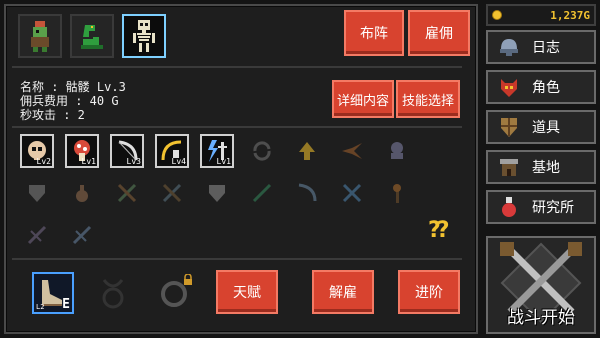 The height and width of the screenshot is (338, 600). I want to click on advance-button: 进阶, so click(429, 292).